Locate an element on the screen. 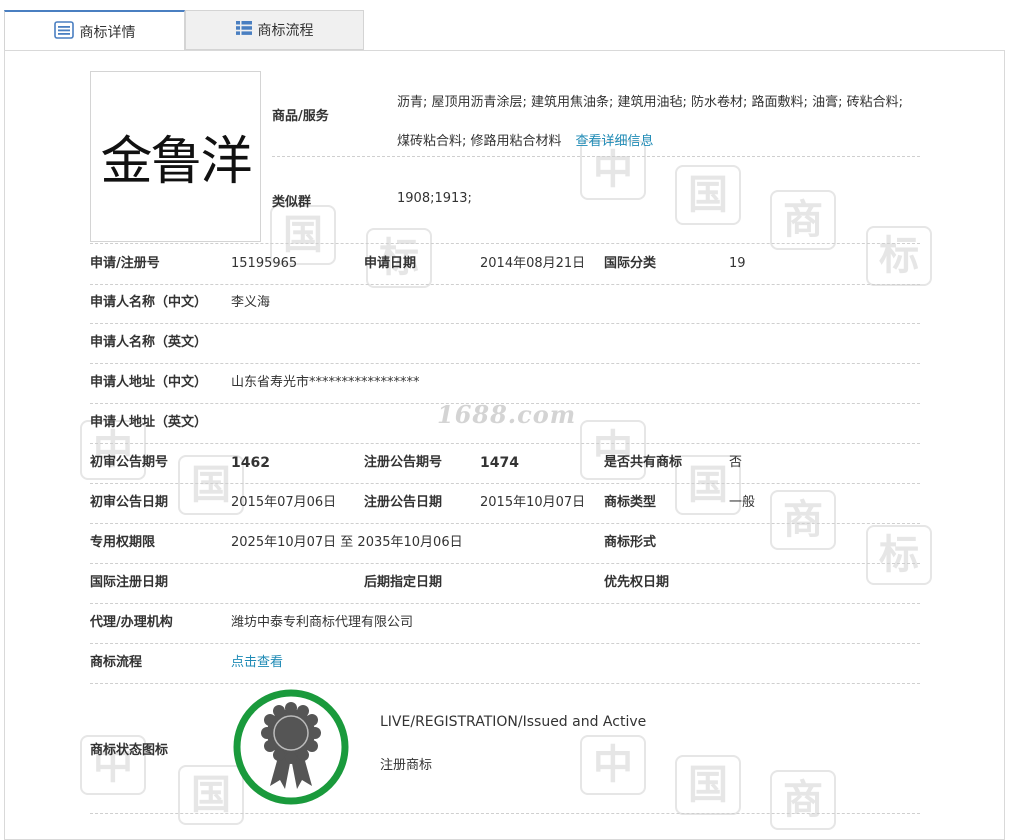 The height and width of the screenshot is (840, 1010). address-en-label: 申请人地址（英文） is located at coordinates (149, 422).